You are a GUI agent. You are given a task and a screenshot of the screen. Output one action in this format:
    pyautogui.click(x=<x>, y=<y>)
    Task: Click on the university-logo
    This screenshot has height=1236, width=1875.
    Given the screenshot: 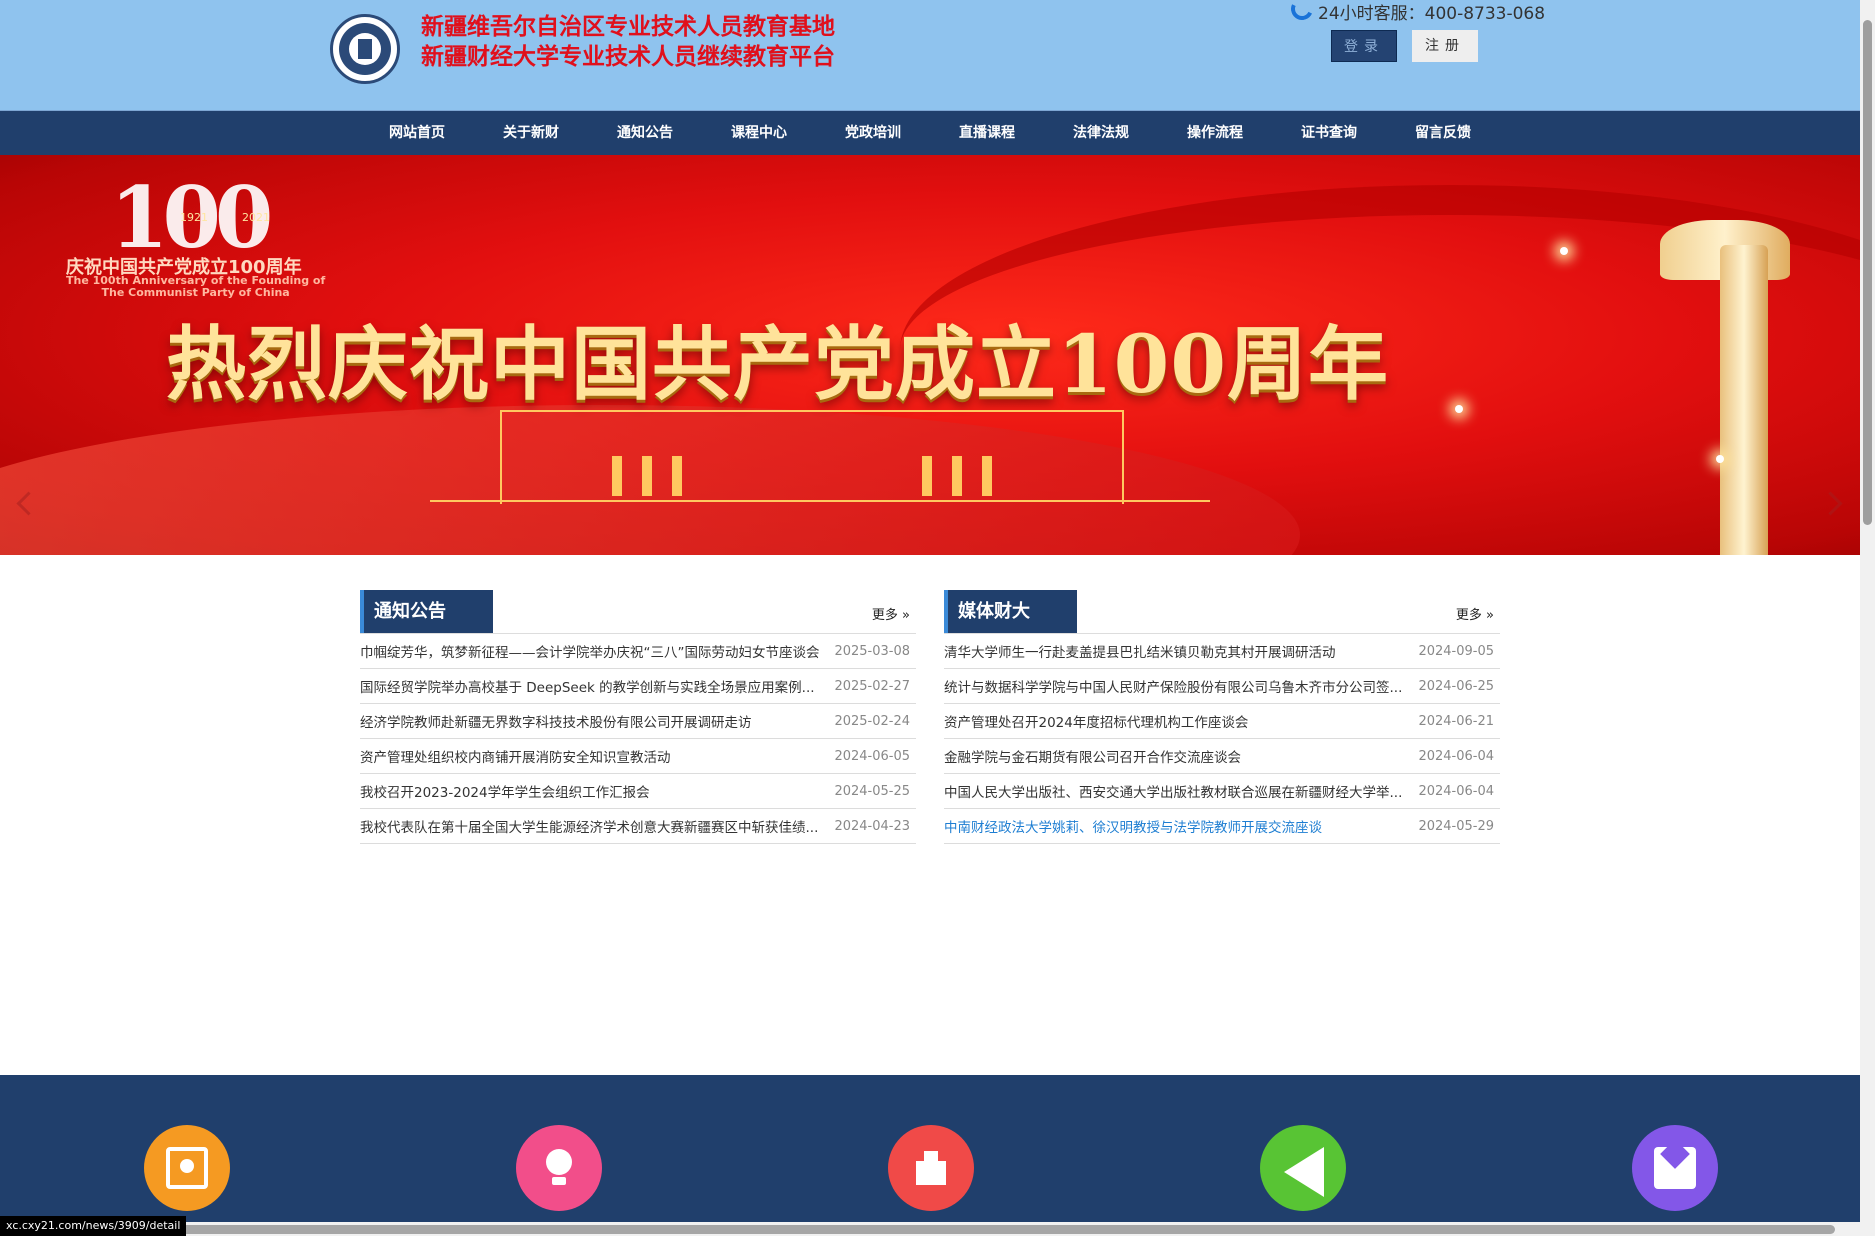 What is the action you would take?
    pyautogui.click(x=365, y=49)
    